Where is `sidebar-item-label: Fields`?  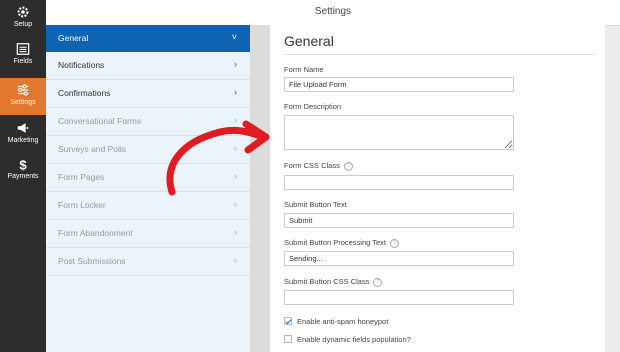 sidebar-item-label: Fields is located at coordinates (23, 61).